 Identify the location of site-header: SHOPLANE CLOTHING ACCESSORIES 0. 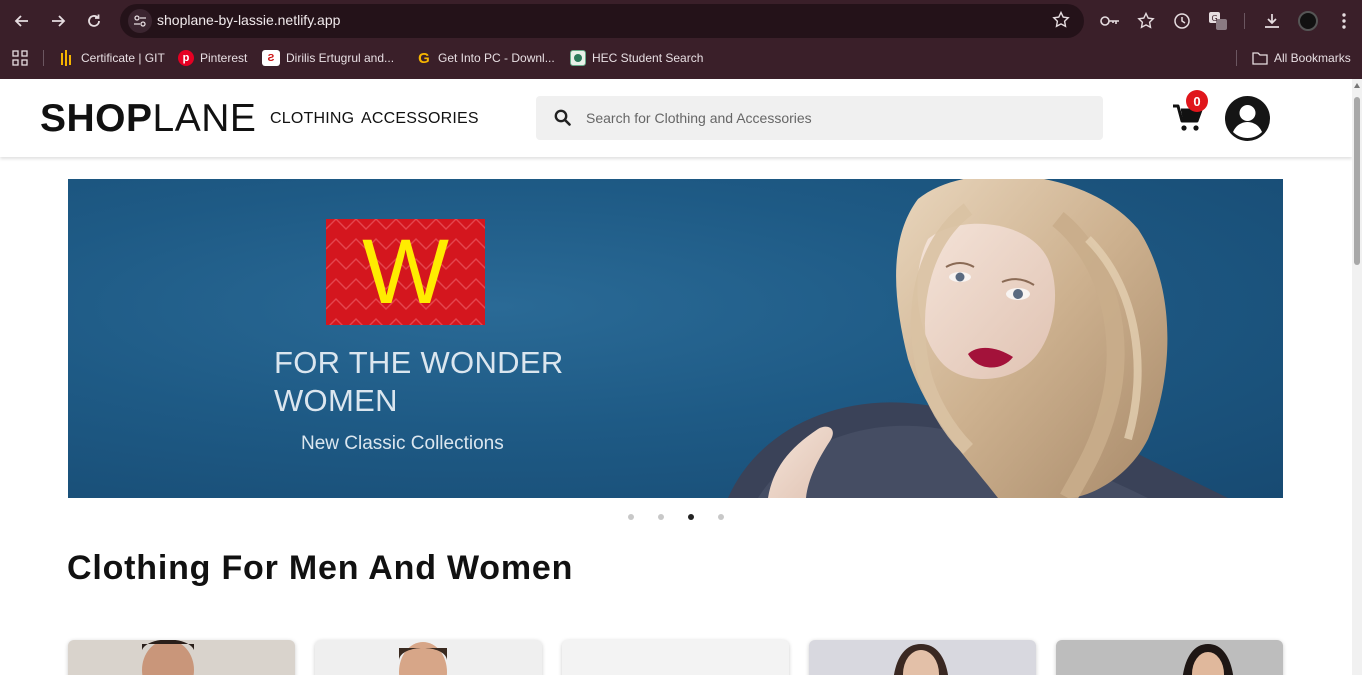
(676, 118).